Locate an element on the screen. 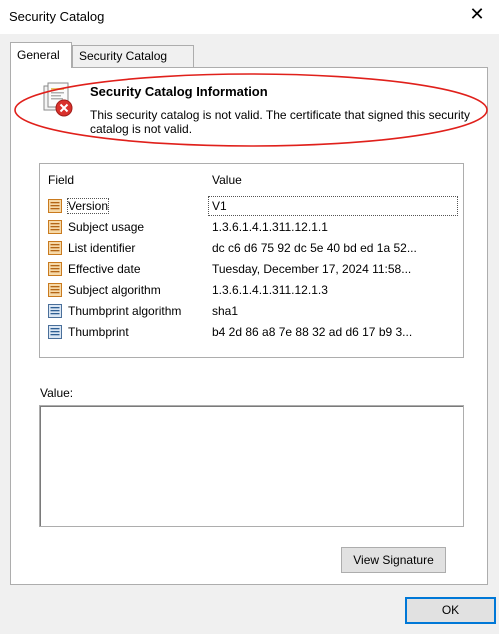  ok-button: OK is located at coordinates (450, 610).